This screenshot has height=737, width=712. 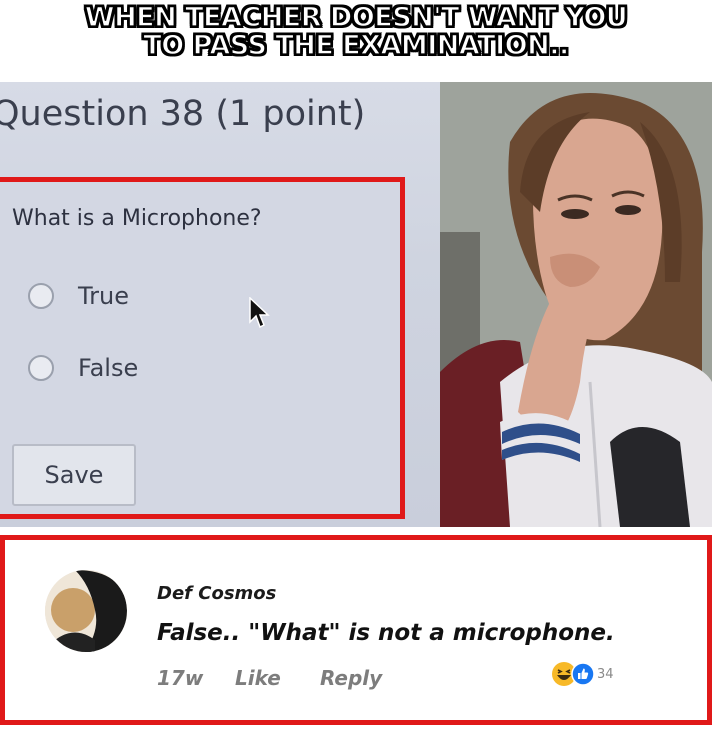 I want to click on save-button: Save, so click(x=74, y=475).